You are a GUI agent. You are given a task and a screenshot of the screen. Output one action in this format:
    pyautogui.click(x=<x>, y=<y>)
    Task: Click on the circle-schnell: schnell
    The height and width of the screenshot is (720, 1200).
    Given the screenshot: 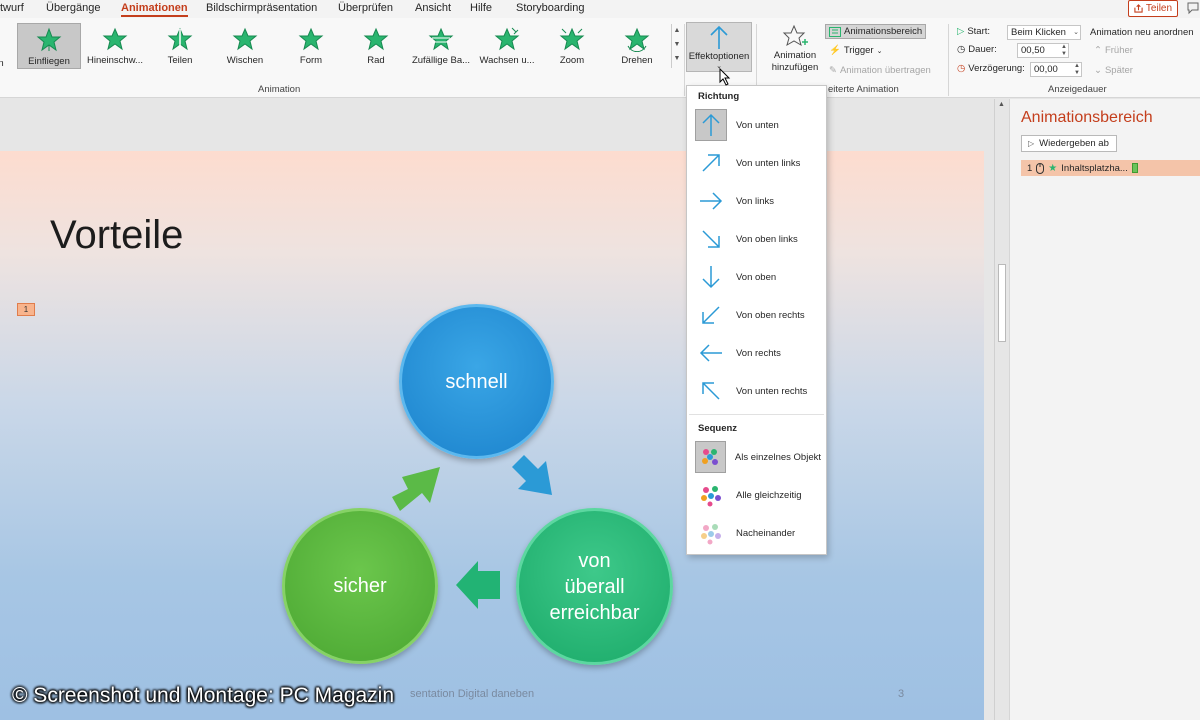 What is the action you would take?
    pyautogui.click(x=476, y=381)
    